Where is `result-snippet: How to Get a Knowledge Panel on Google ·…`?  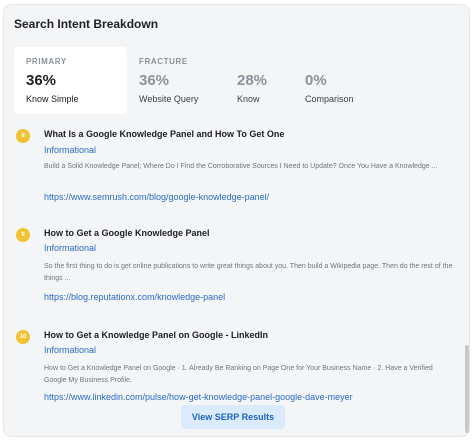 result-snippet: How to Get a Knowledge Panel on Google ·… is located at coordinates (238, 374).